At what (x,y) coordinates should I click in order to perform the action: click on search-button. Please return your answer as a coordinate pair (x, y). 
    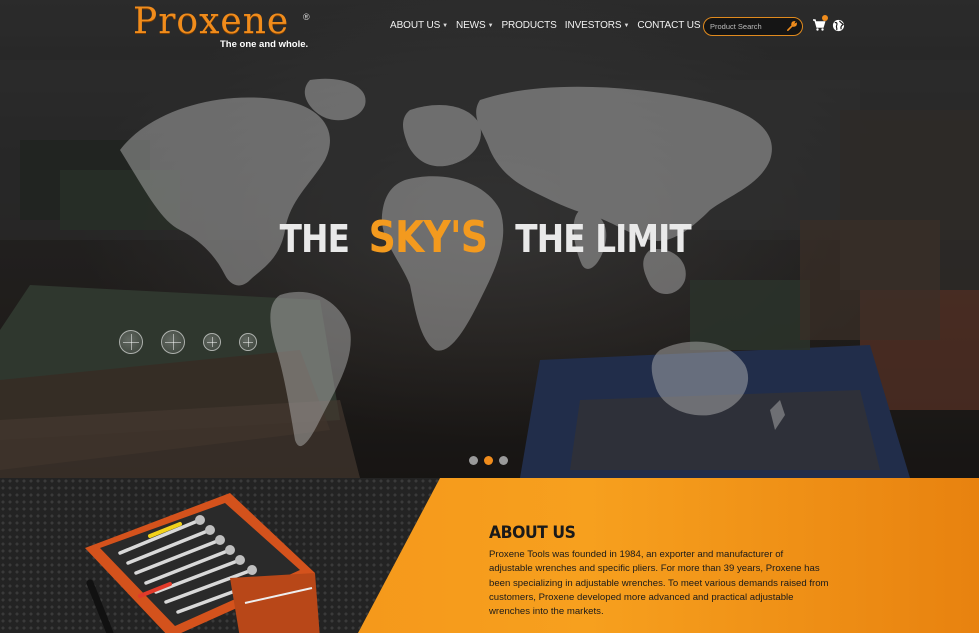
    Looking at the image, I should click on (791, 26).